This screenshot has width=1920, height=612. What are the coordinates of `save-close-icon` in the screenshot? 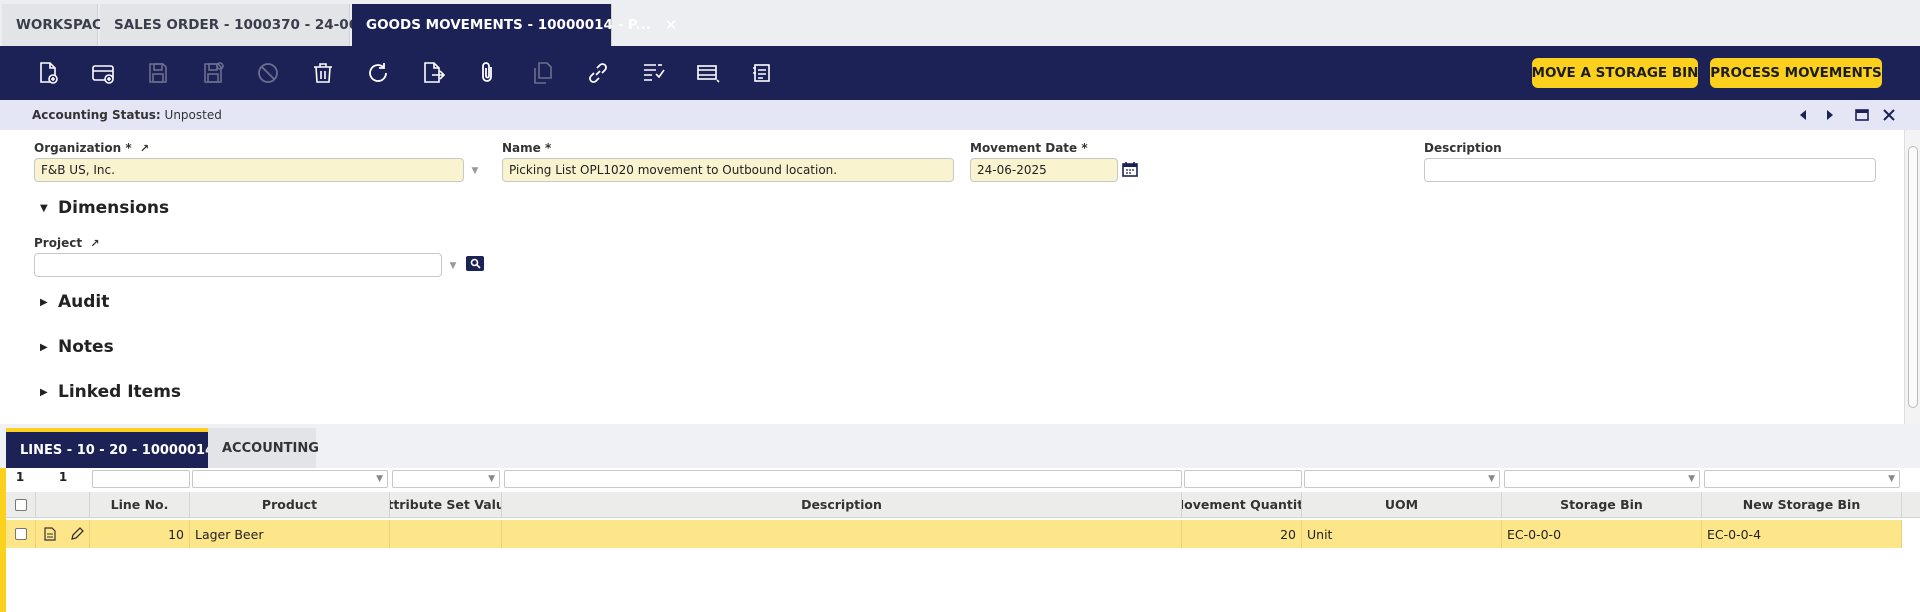 It's located at (213, 73).